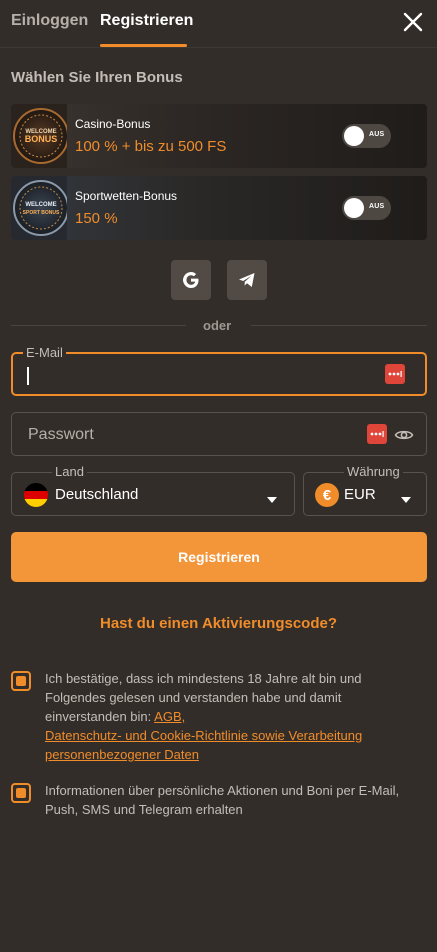  Describe the element at coordinates (97, 494) in the screenshot. I see `country-value: Deutschland` at that location.